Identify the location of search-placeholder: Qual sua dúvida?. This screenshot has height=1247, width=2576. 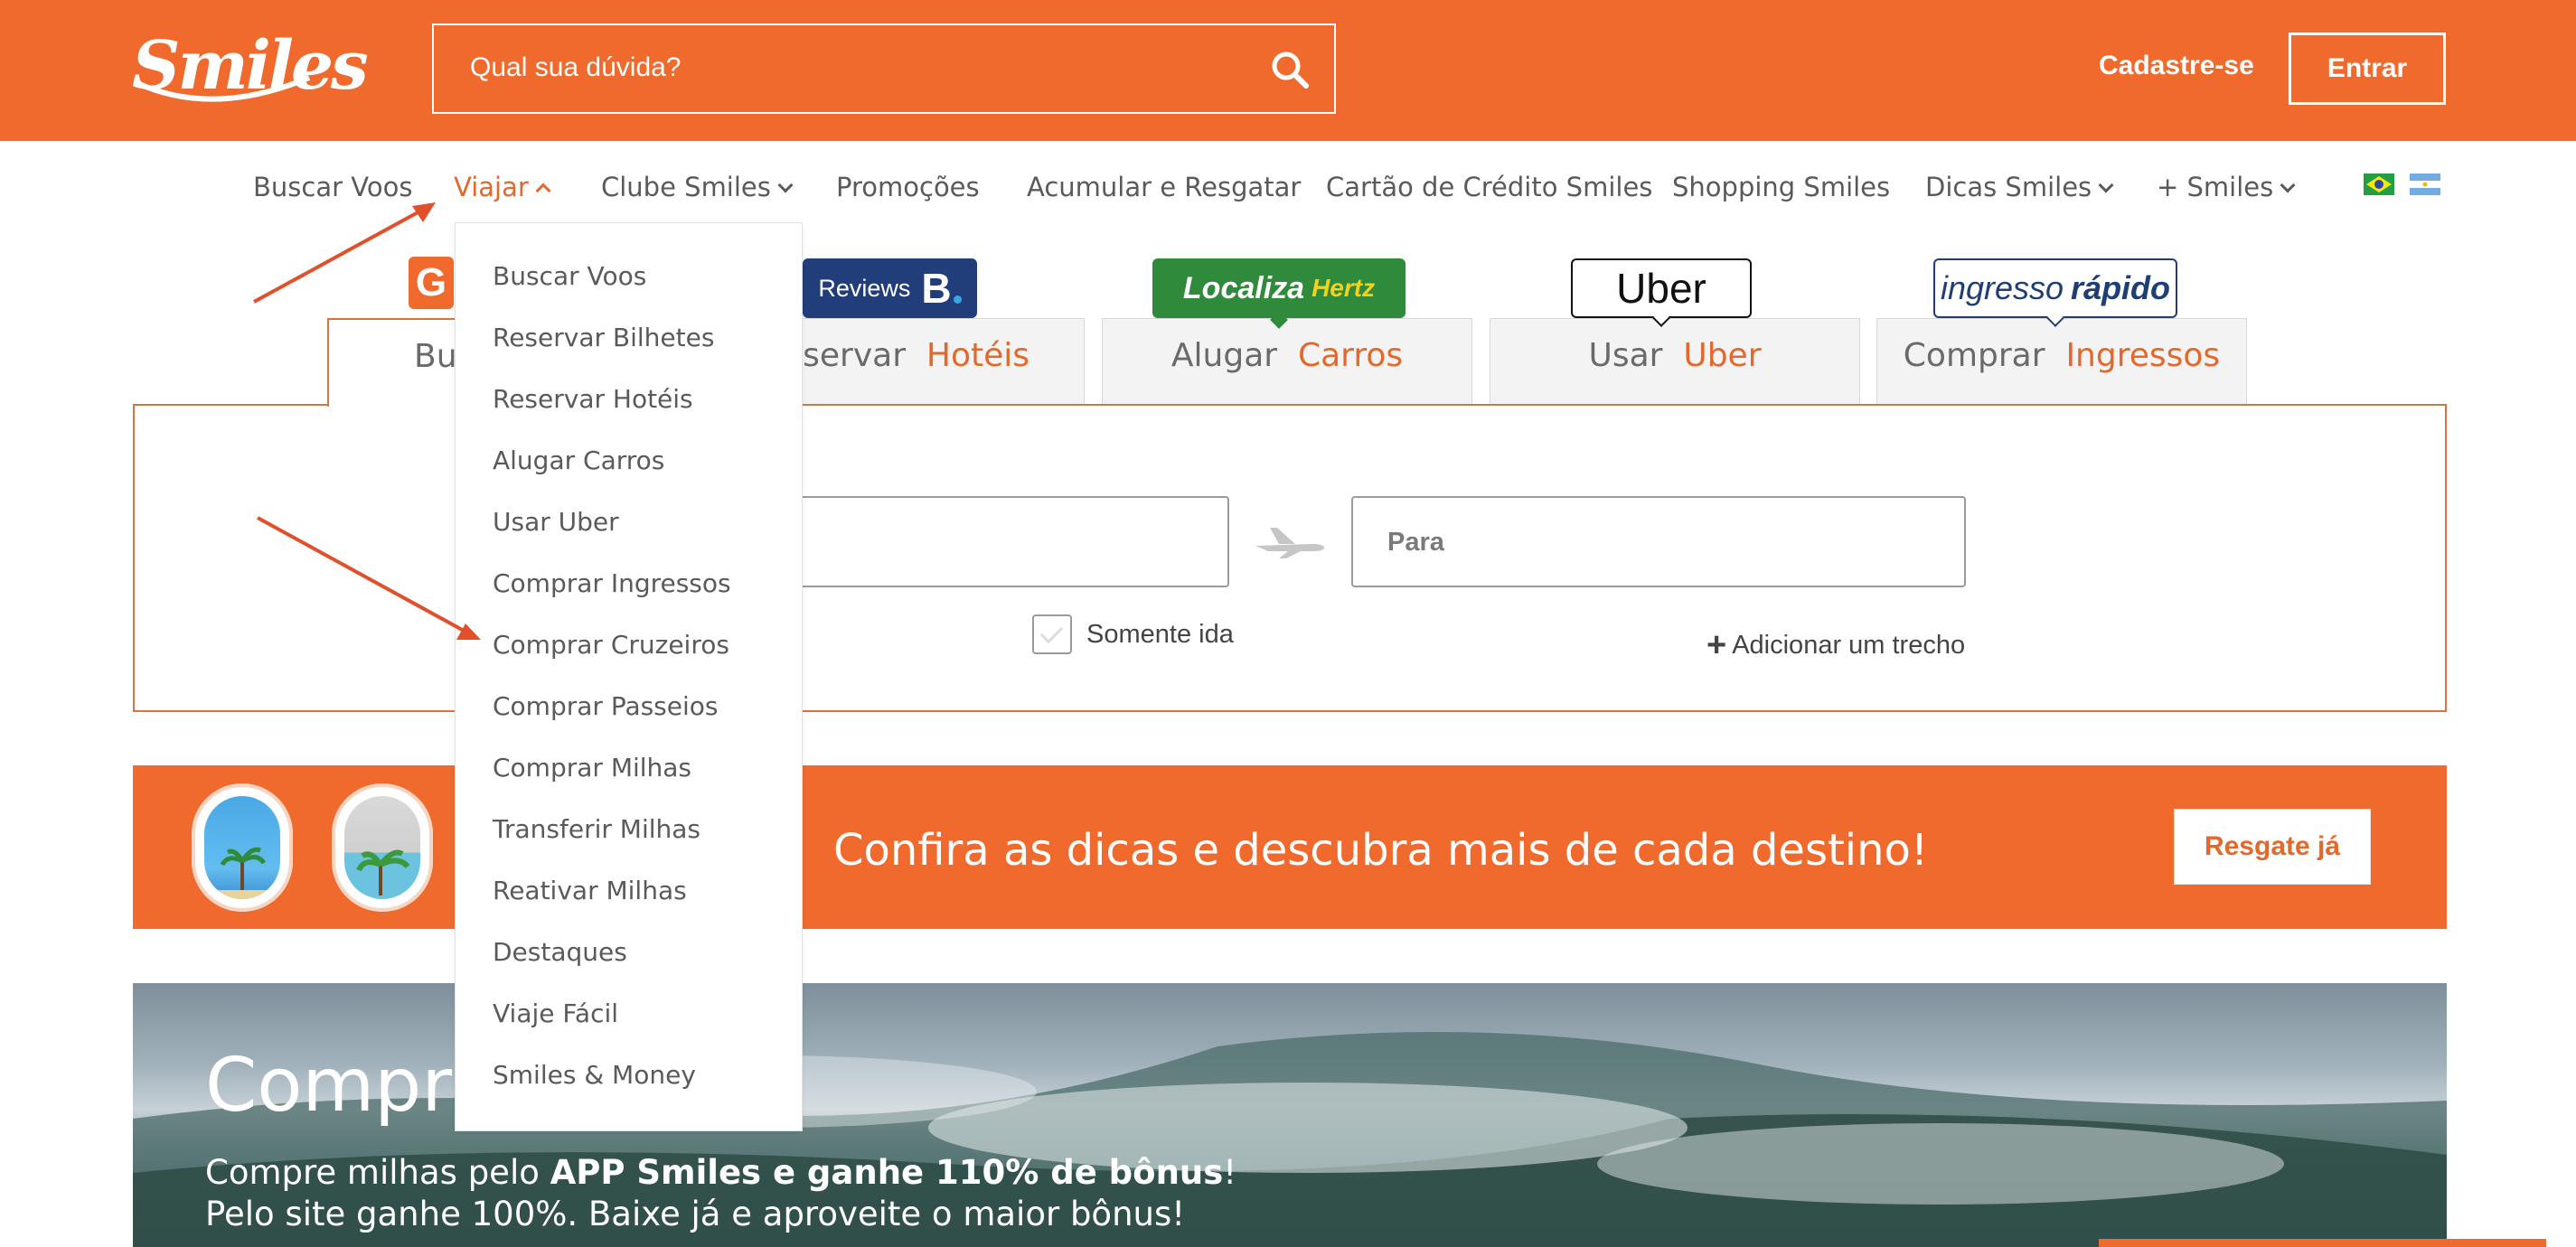
(576, 67).